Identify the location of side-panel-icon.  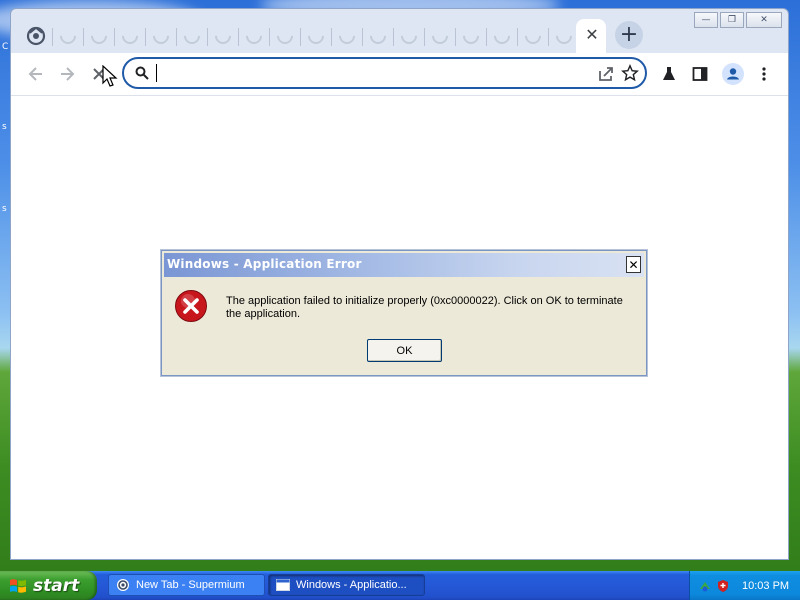
(700, 74).